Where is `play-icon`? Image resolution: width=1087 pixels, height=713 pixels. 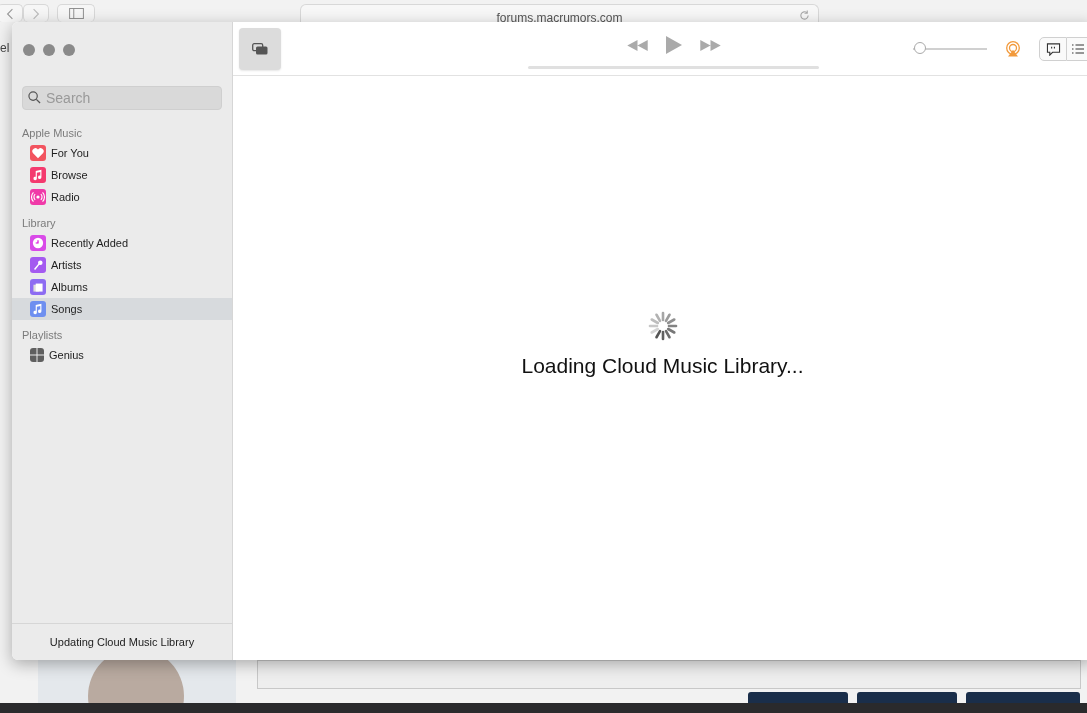
play-icon is located at coordinates (673, 45).